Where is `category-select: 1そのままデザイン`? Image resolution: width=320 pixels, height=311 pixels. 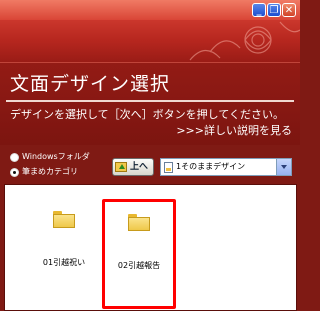
category-select: 1そのままデザイン is located at coordinates (226, 167).